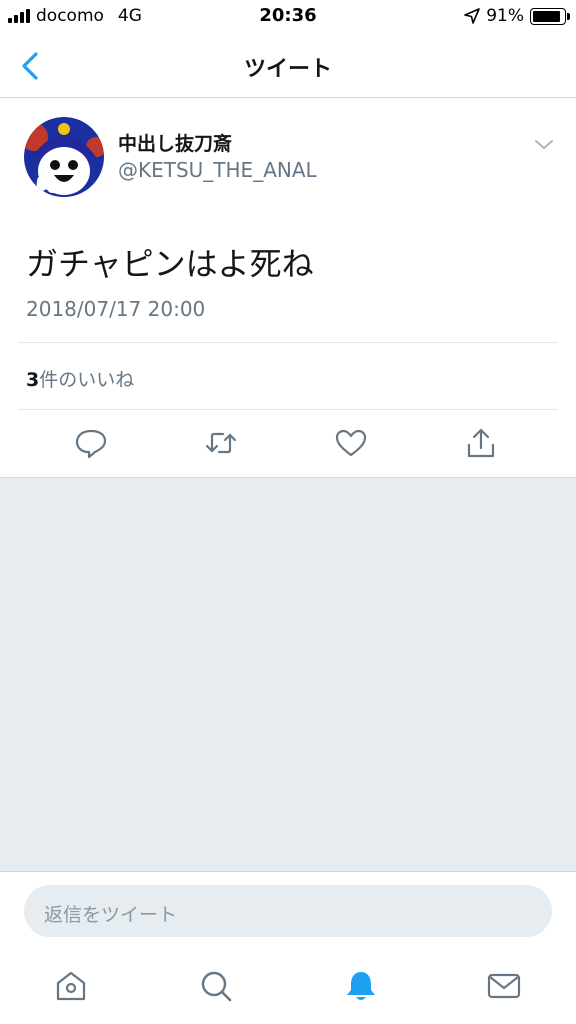 Image resolution: width=576 pixels, height=1024 pixels. What do you see at coordinates (111, 915) in the screenshot?
I see `reply-placeholder: 返信をツイート` at bounding box center [111, 915].